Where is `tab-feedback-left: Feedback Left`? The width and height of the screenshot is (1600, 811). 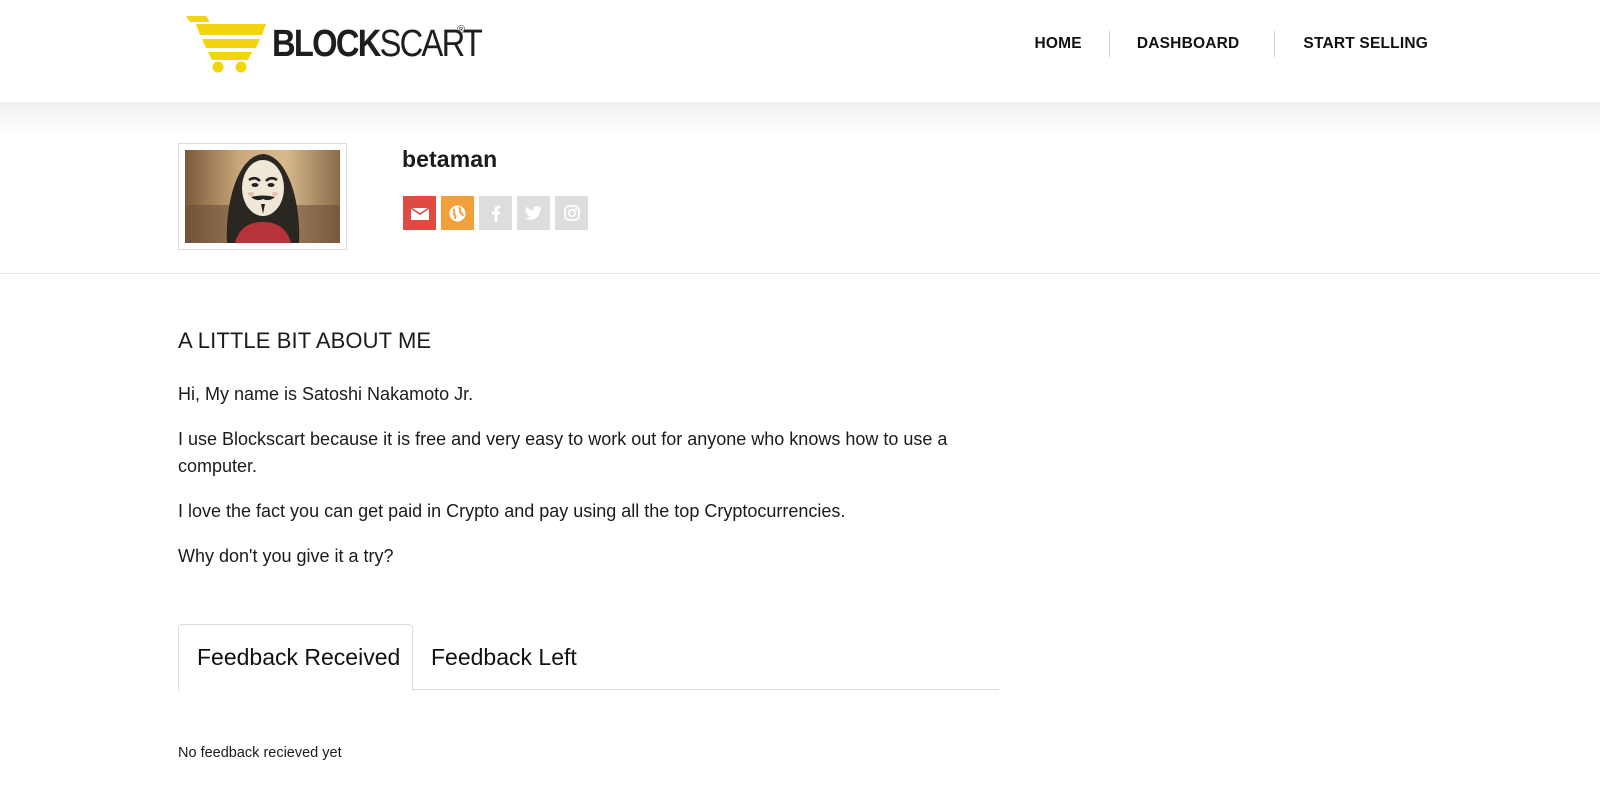 tab-feedback-left: Feedback Left is located at coordinates (504, 657).